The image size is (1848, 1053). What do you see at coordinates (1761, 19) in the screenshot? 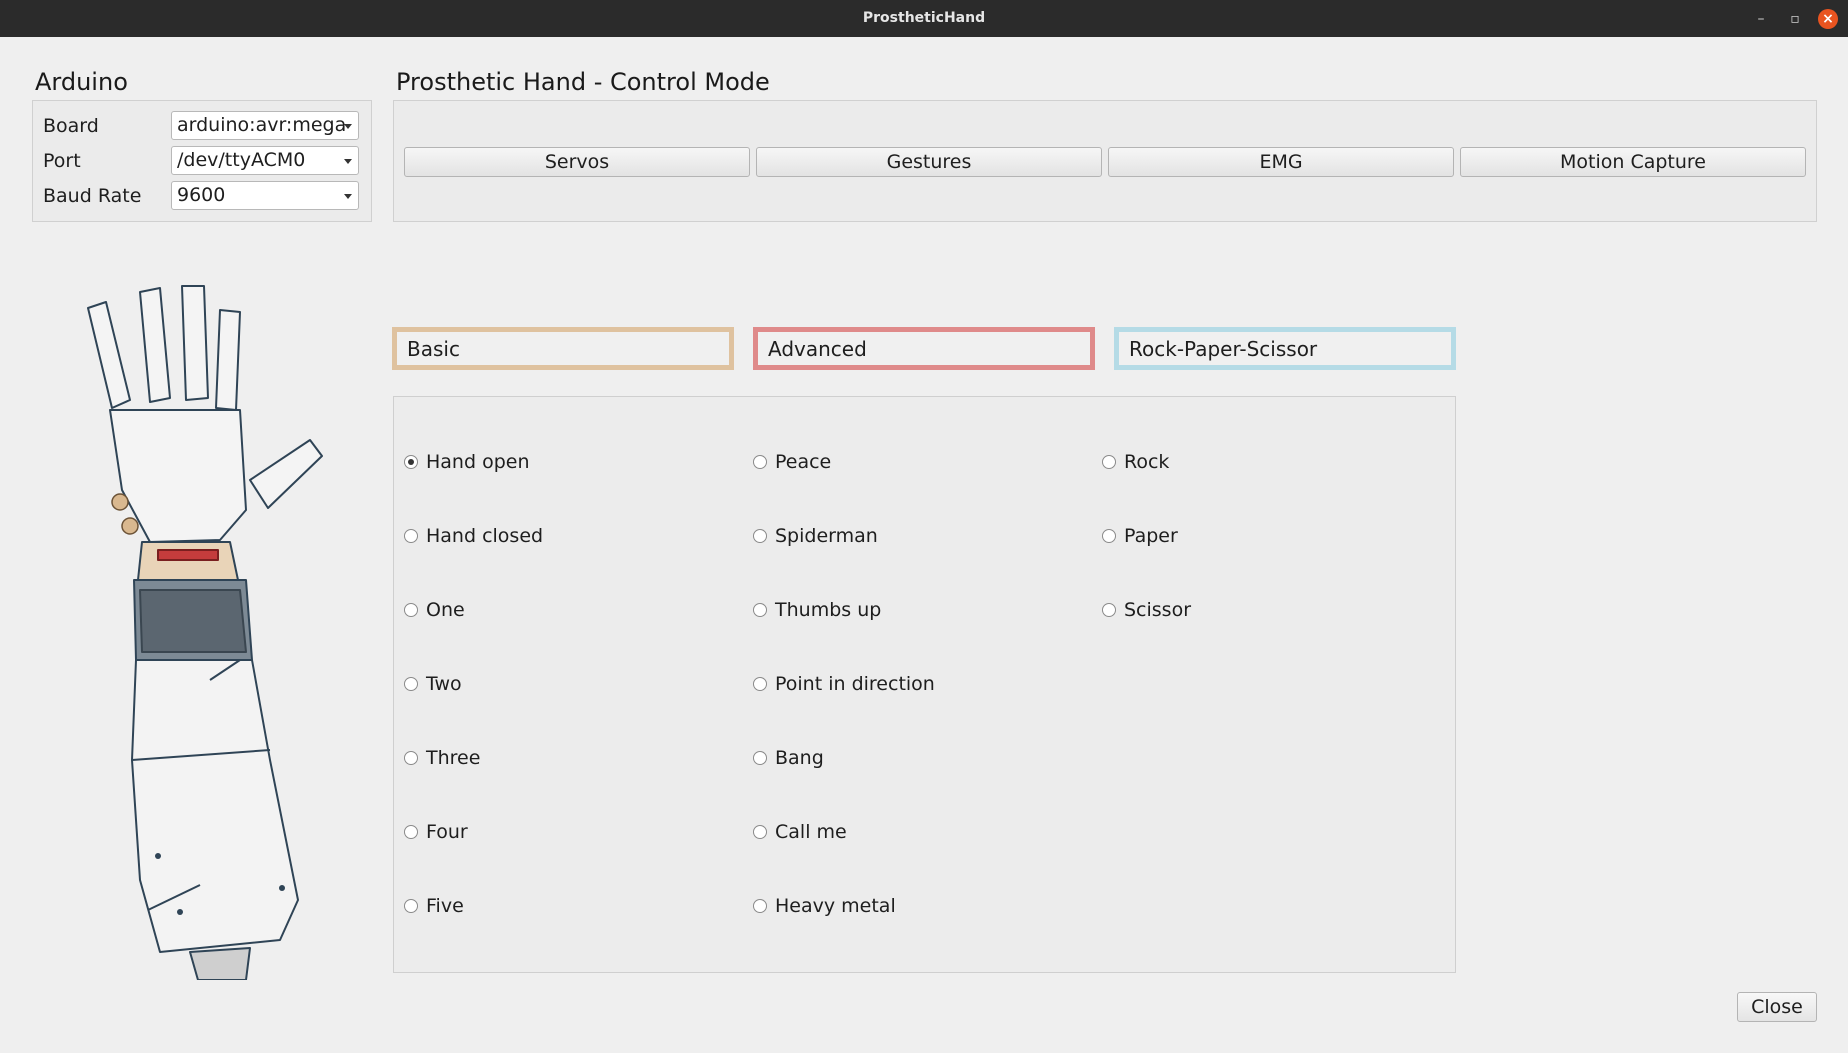
I see `minimize-icon: –` at bounding box center [1761, 19].